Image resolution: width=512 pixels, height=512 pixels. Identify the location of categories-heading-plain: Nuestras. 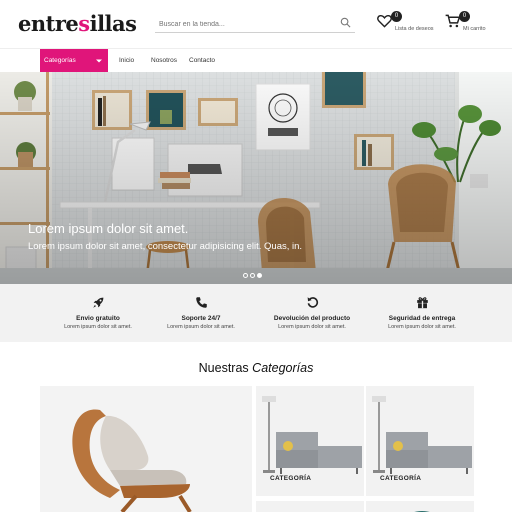
(223, 368).